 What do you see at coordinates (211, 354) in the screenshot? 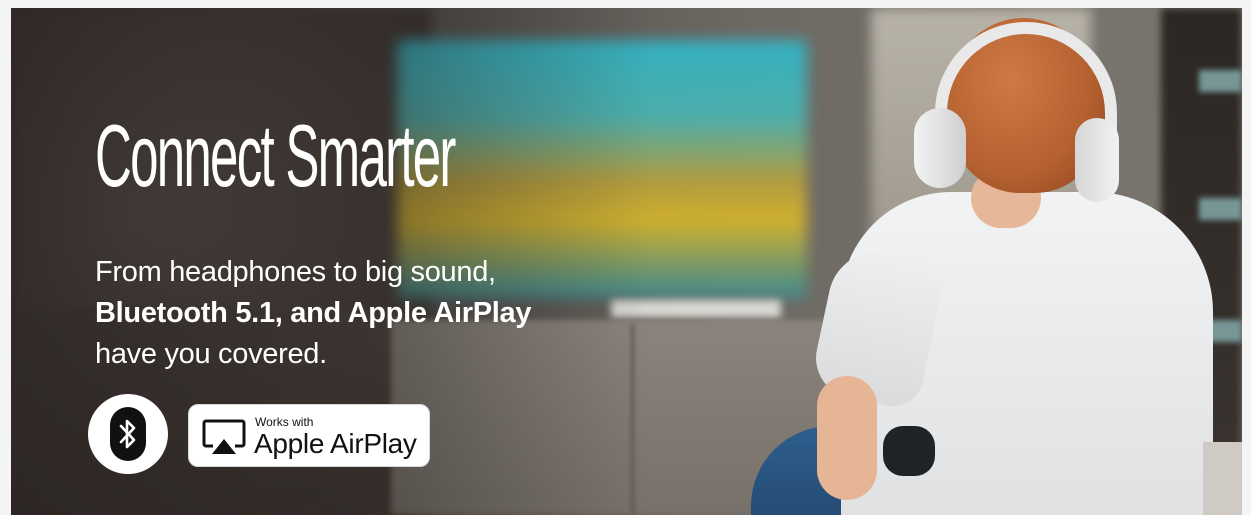
I see `subcopy-line-3: have you covered.` at bounding box center [211, 354].